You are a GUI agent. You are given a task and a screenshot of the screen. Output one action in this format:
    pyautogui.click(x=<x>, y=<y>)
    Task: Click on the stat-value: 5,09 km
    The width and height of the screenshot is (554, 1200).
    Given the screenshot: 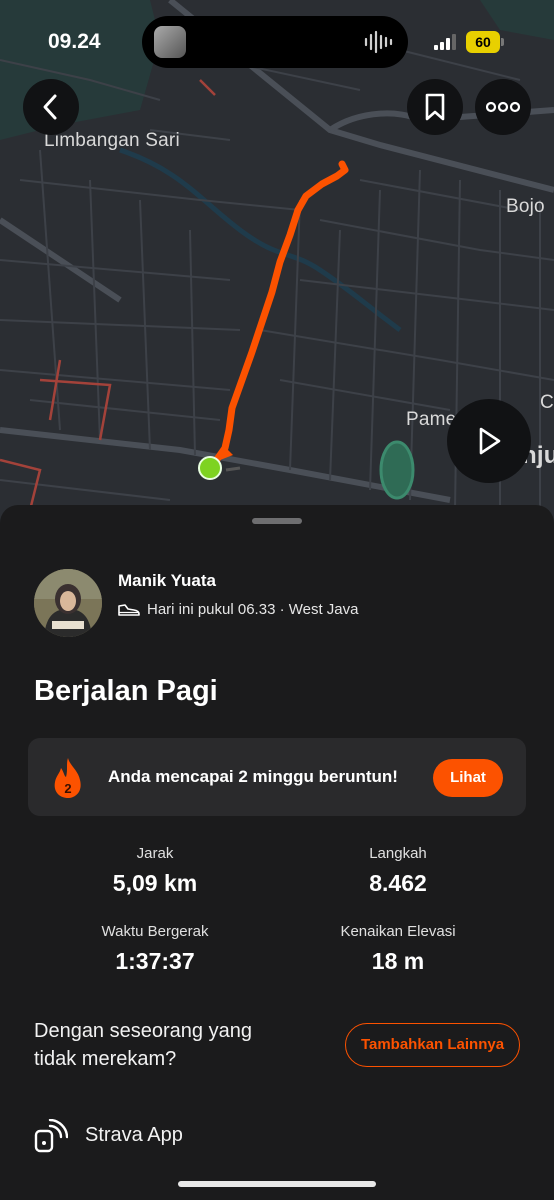 What is the action you would take?
    pyautogui.click(x=155, y=883)
    